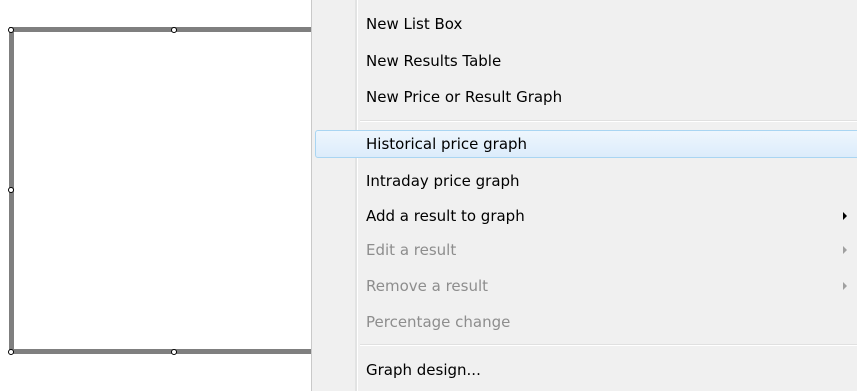  Describe the element at coordinates (584, 322) in the screenshot. I see `menu-item-percentage-change: Percentage change` at that location.